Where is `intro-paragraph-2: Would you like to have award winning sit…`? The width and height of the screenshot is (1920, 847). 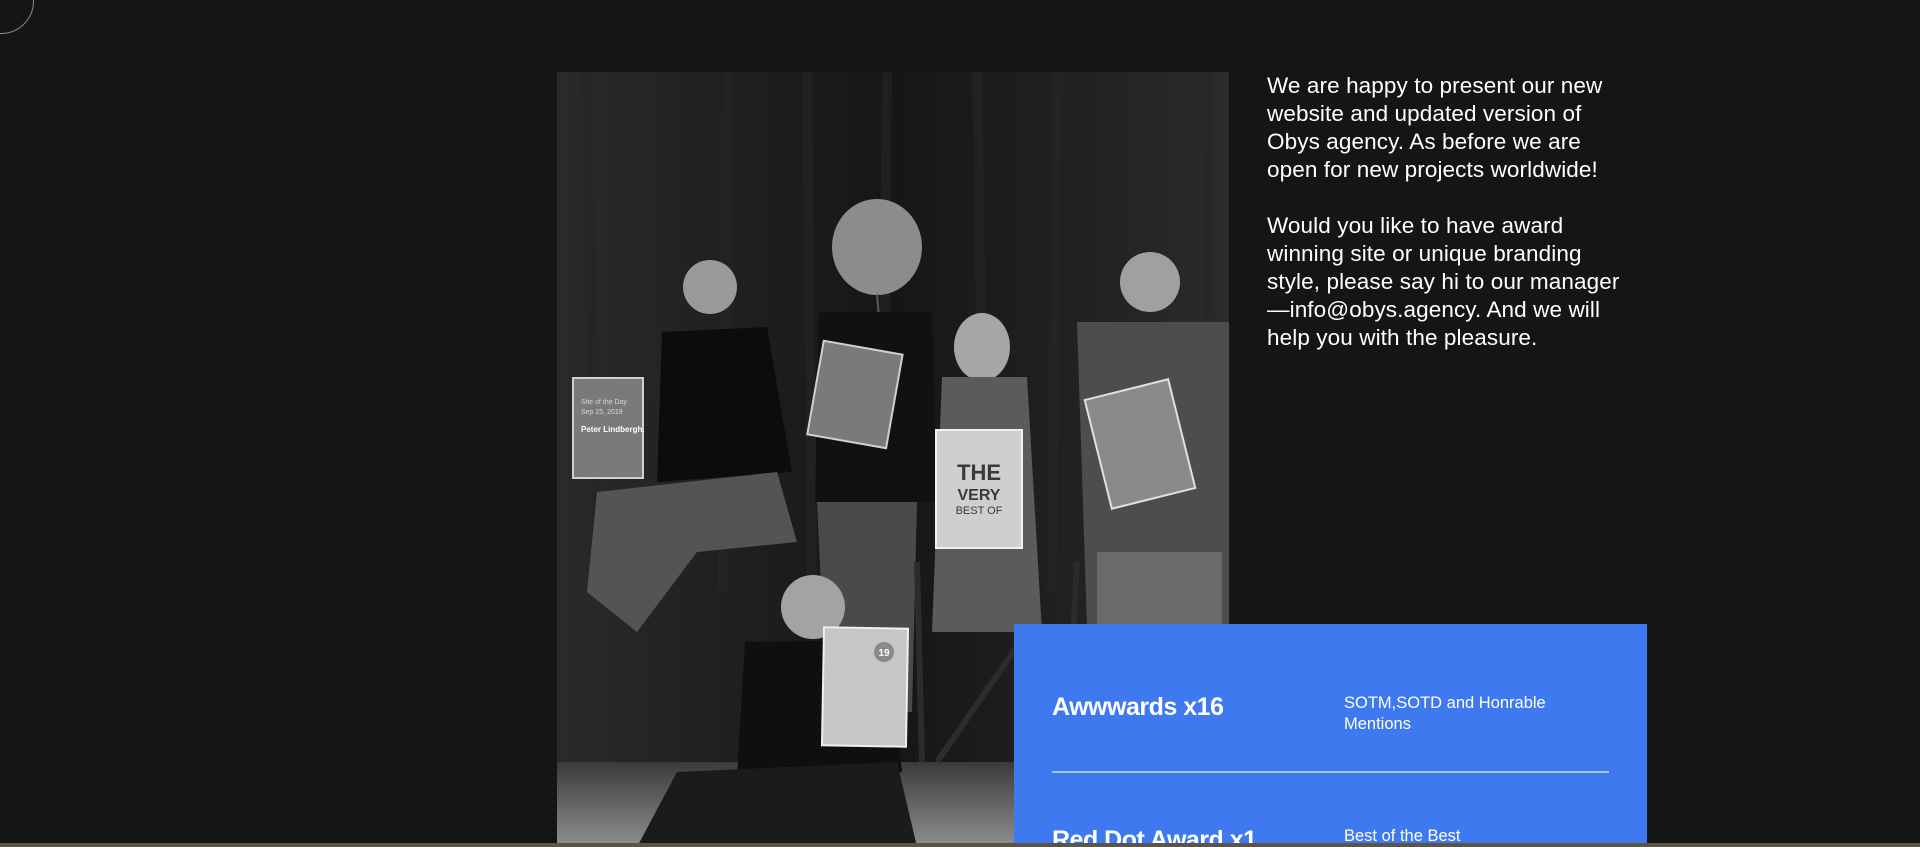
intro-paragraph-2: Would you like to have award winning sit… is located at coordinates (1443, 281).